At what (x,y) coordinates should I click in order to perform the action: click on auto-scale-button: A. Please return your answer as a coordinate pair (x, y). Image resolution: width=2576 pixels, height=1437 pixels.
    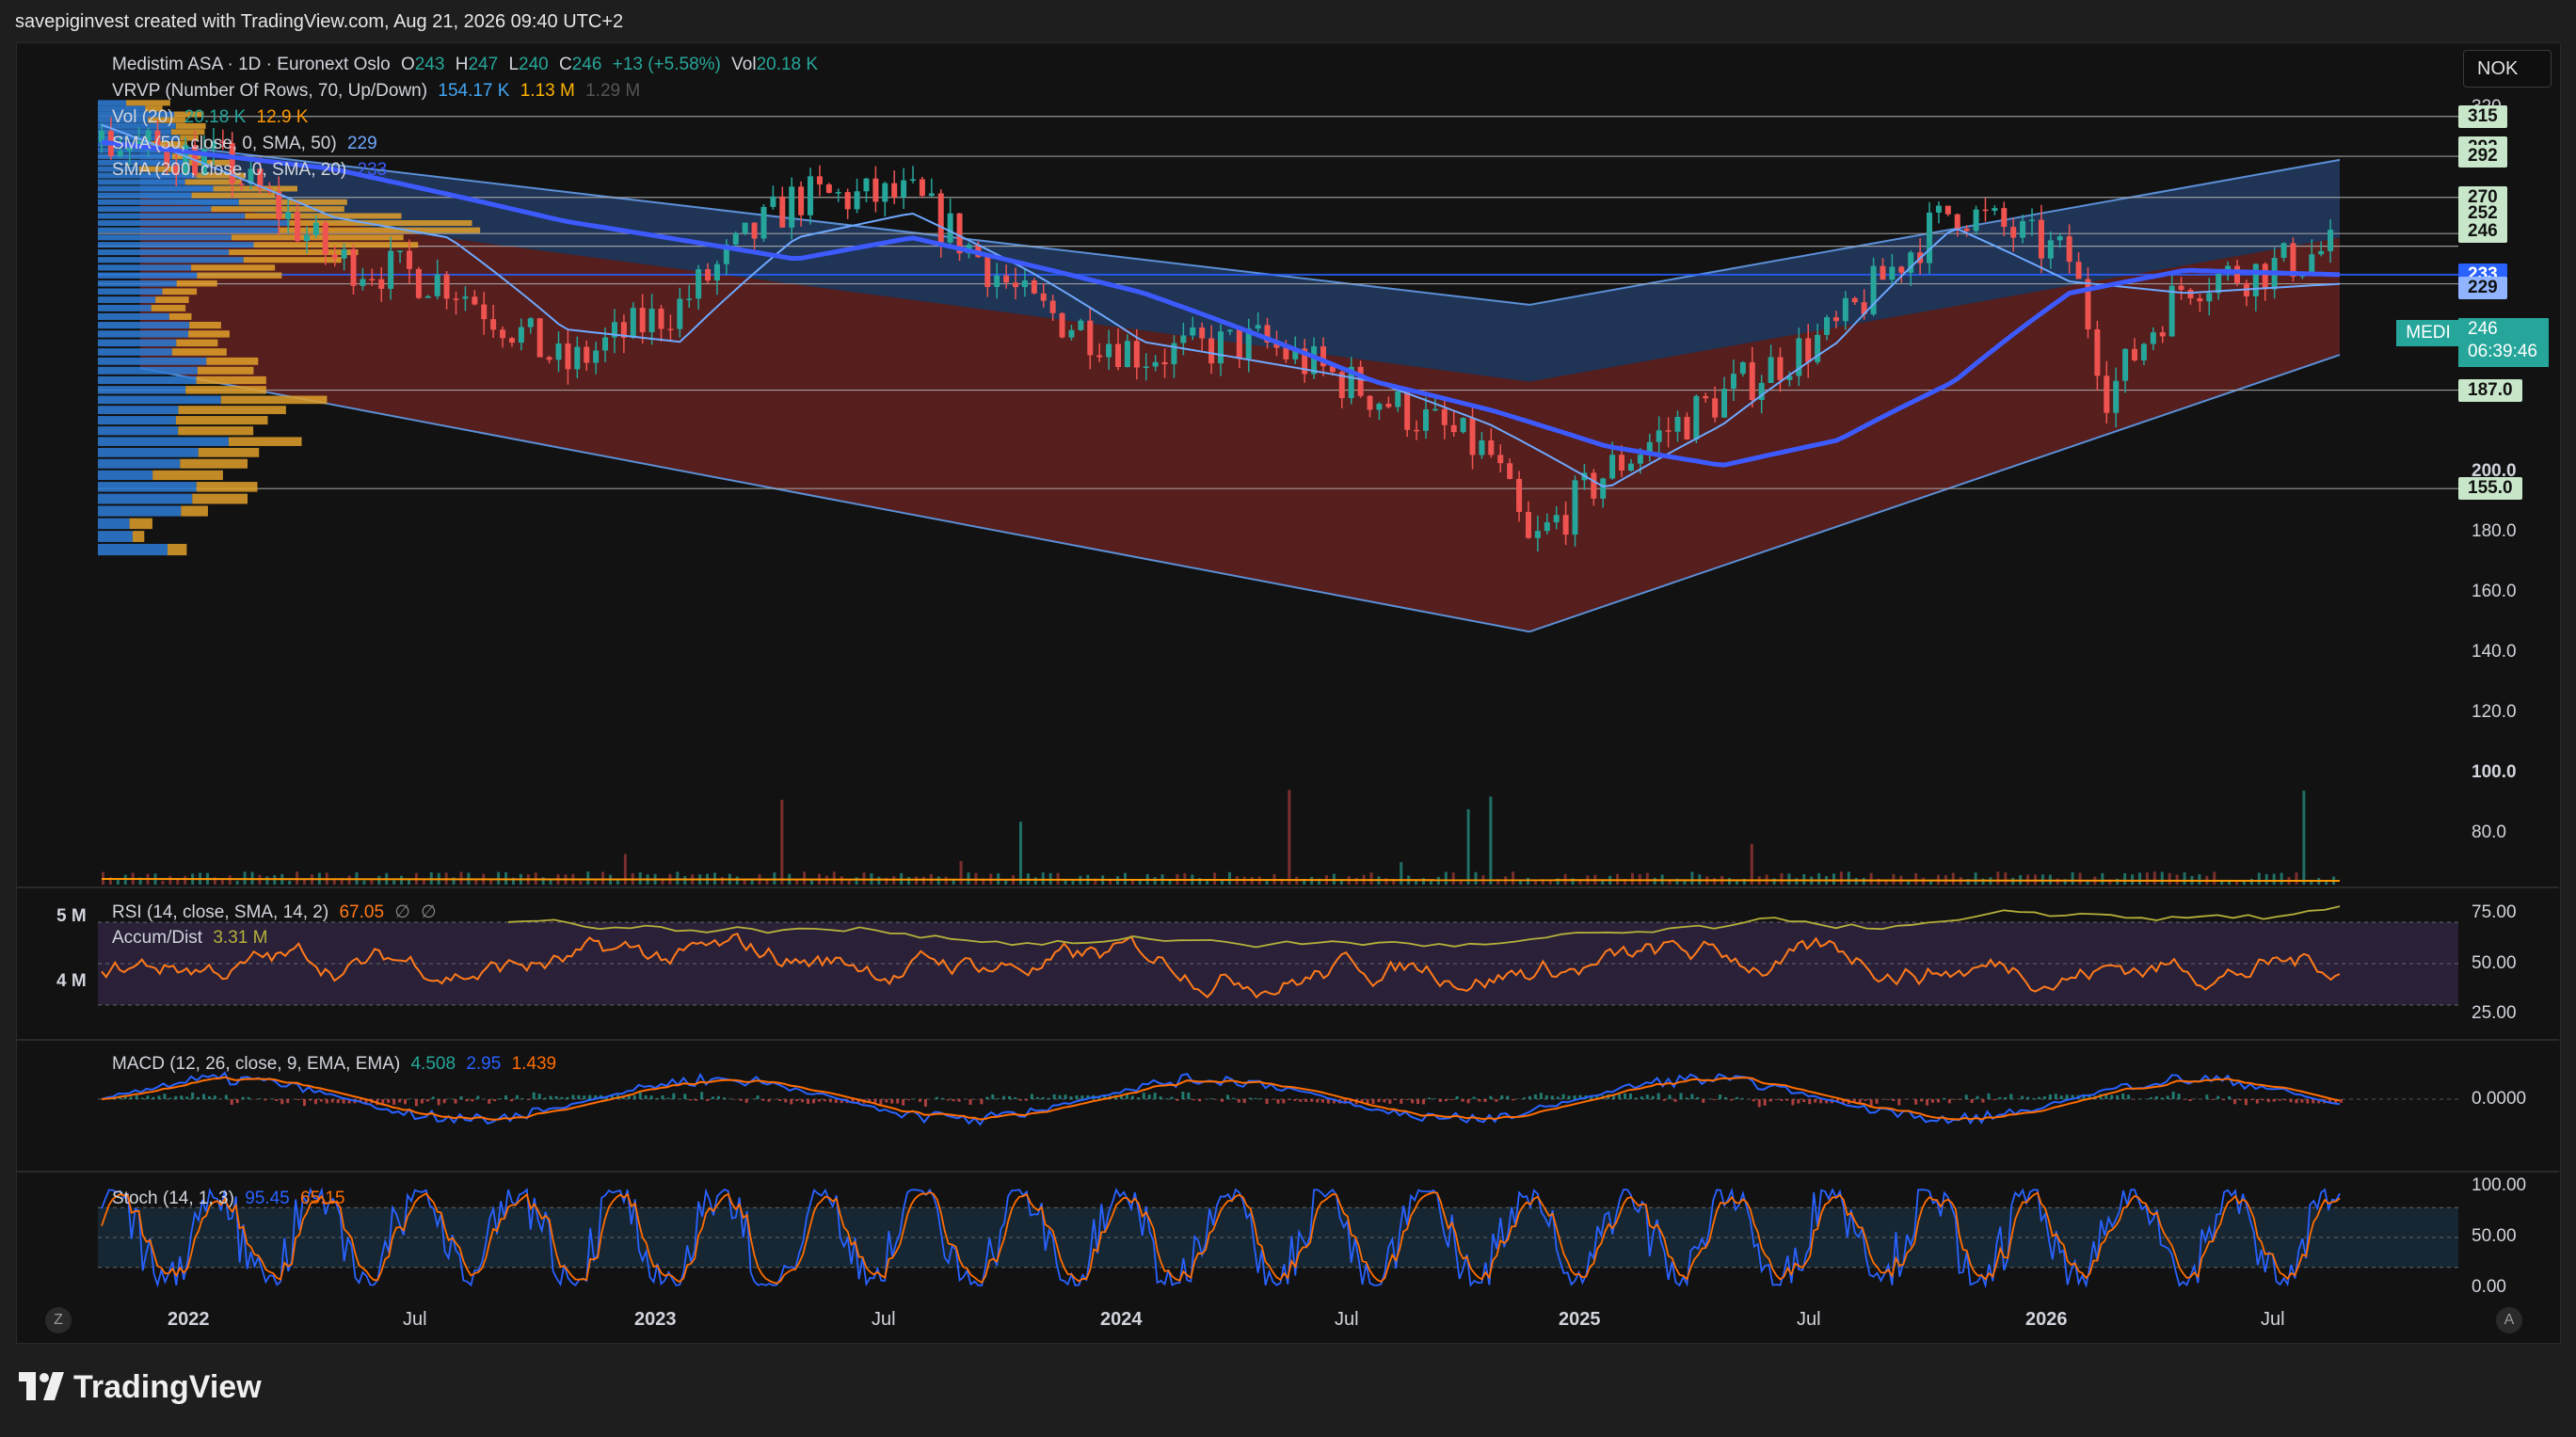
    Looking at the image, I should click on (2509, 1320).